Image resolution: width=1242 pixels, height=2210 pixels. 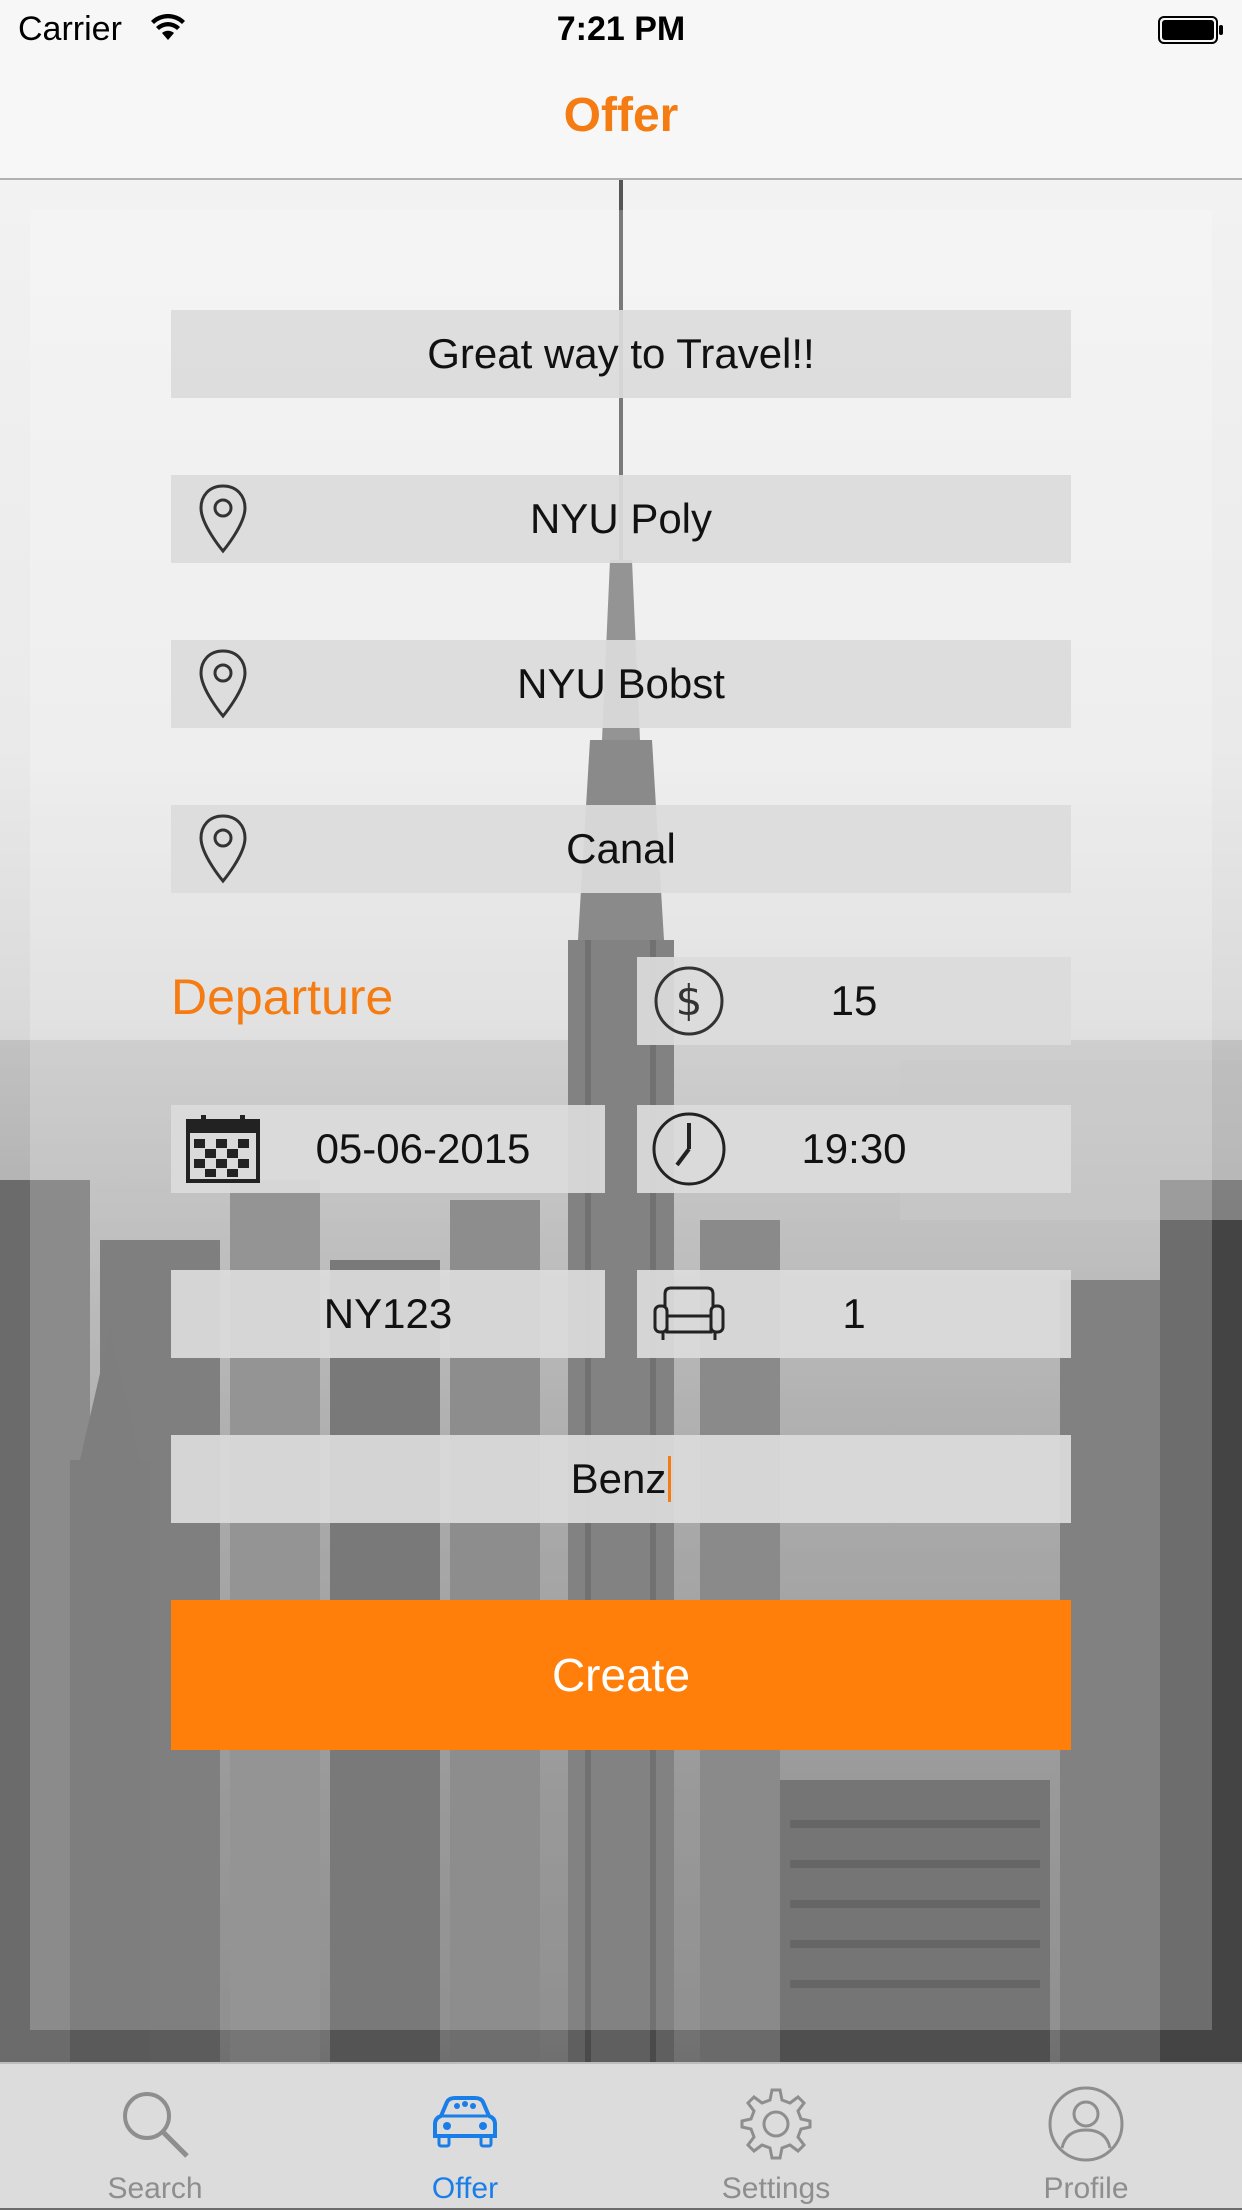 I want to click on clock-time: 7:21 PM, so click(x=621, y=29).